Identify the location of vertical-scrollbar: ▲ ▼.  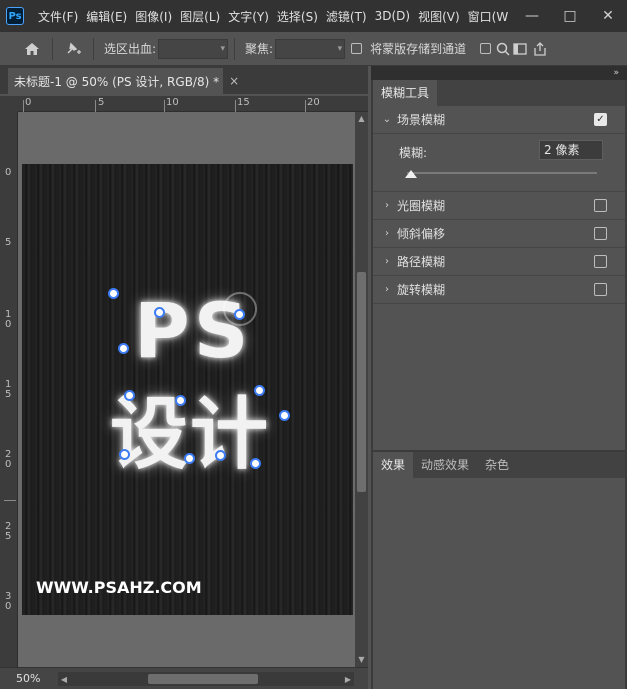
(361, 389).